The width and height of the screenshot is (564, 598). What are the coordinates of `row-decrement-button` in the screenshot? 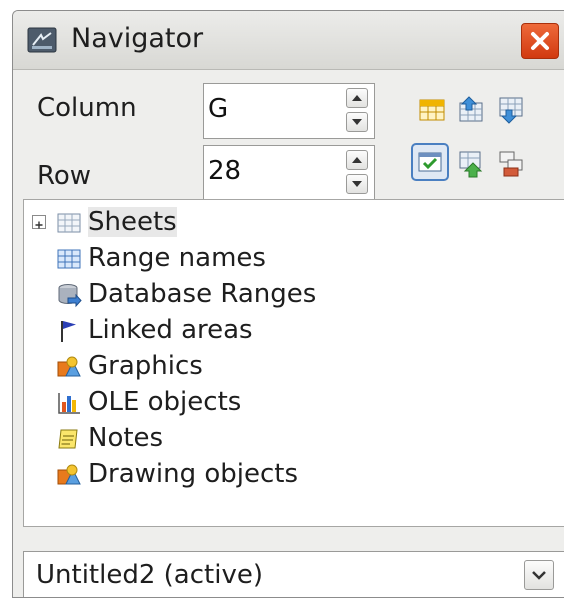 It's located at (357, 184).